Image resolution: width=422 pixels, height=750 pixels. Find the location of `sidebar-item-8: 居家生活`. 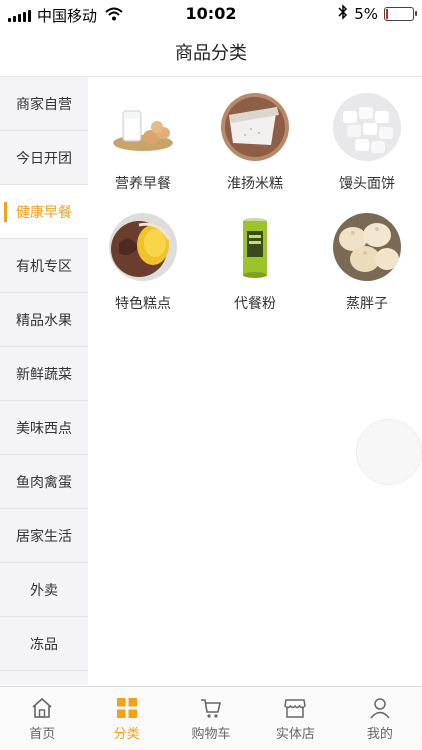

sidebar-item-8: 居家生活 is located at coordinates (44, 536).